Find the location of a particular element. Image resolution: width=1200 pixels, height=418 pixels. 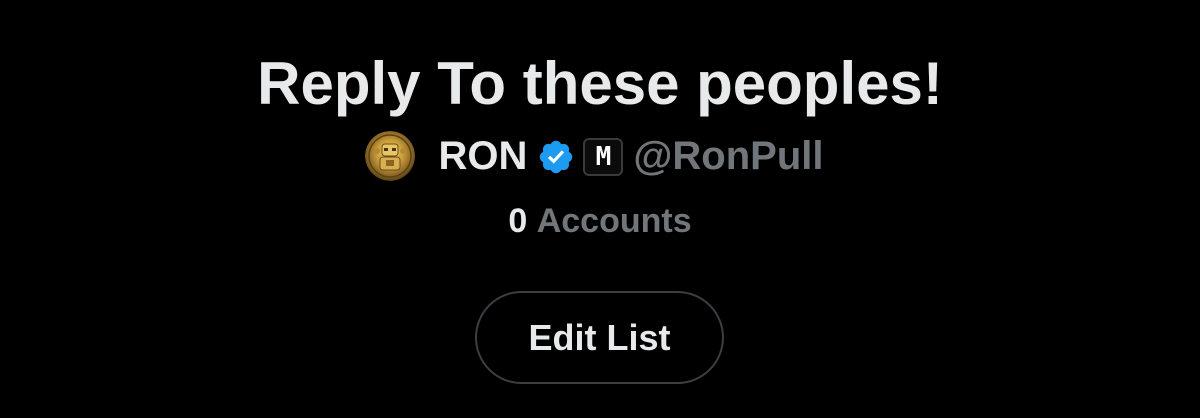

avatar-image is located at coordinates (389, 156).